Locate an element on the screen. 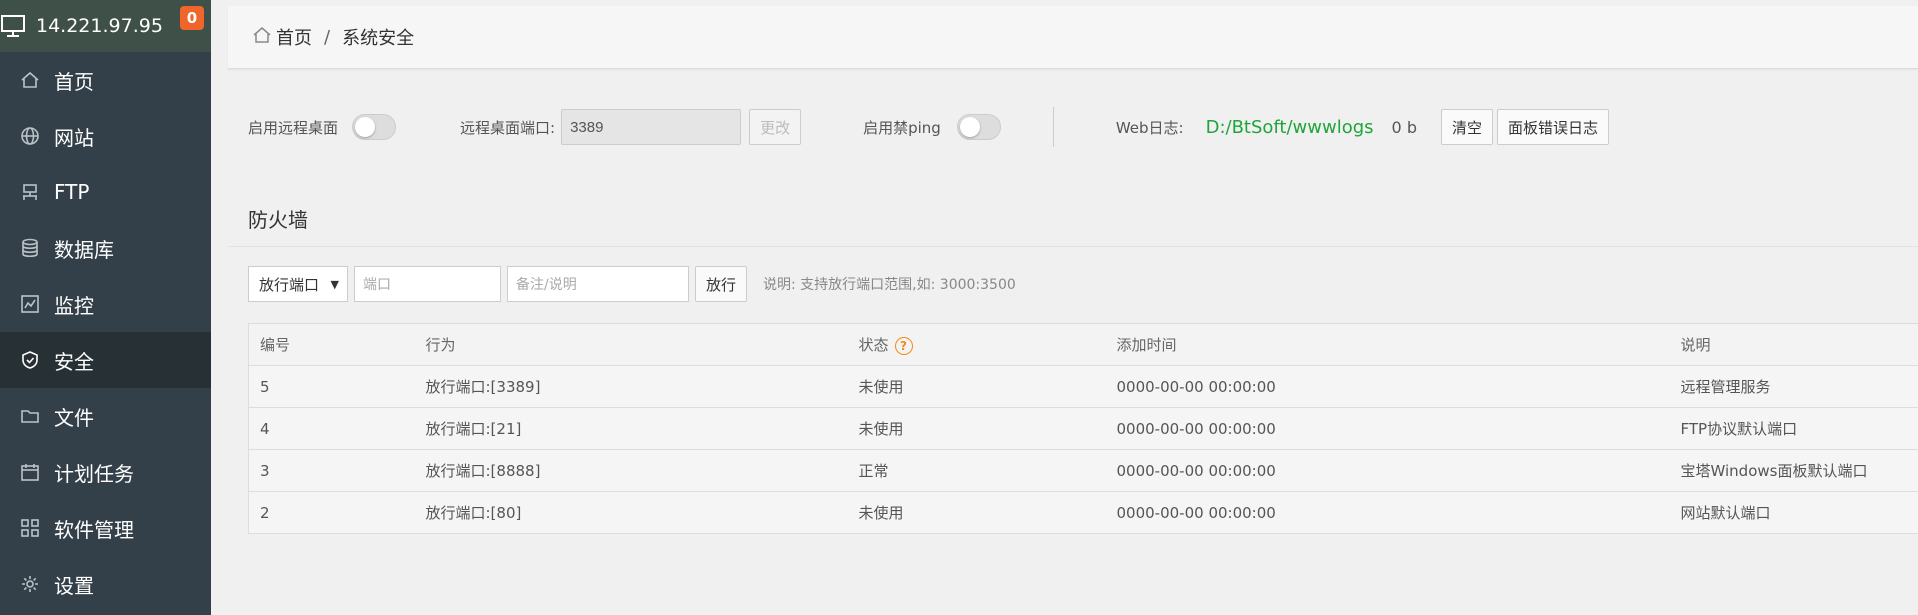 This screenshot has width=1918, height=615. col-note: 说明 is located at coordinates (1793, 344).